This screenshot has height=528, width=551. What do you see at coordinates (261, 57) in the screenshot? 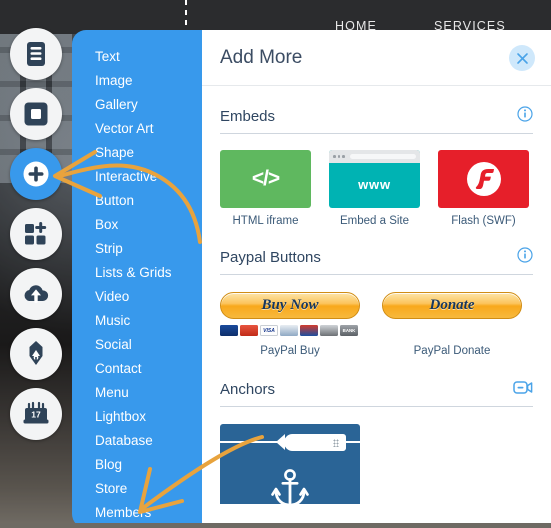
I see `panel-title: Add More` at bounding box center [261, 57].